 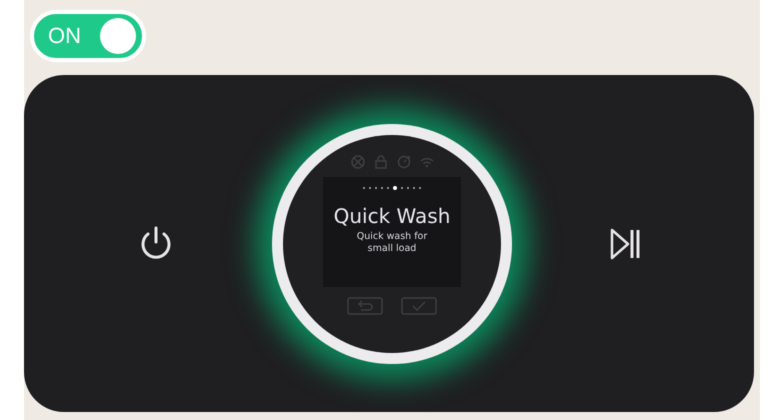 I want to click on play-pause-icon, so click(x=625, y=243).